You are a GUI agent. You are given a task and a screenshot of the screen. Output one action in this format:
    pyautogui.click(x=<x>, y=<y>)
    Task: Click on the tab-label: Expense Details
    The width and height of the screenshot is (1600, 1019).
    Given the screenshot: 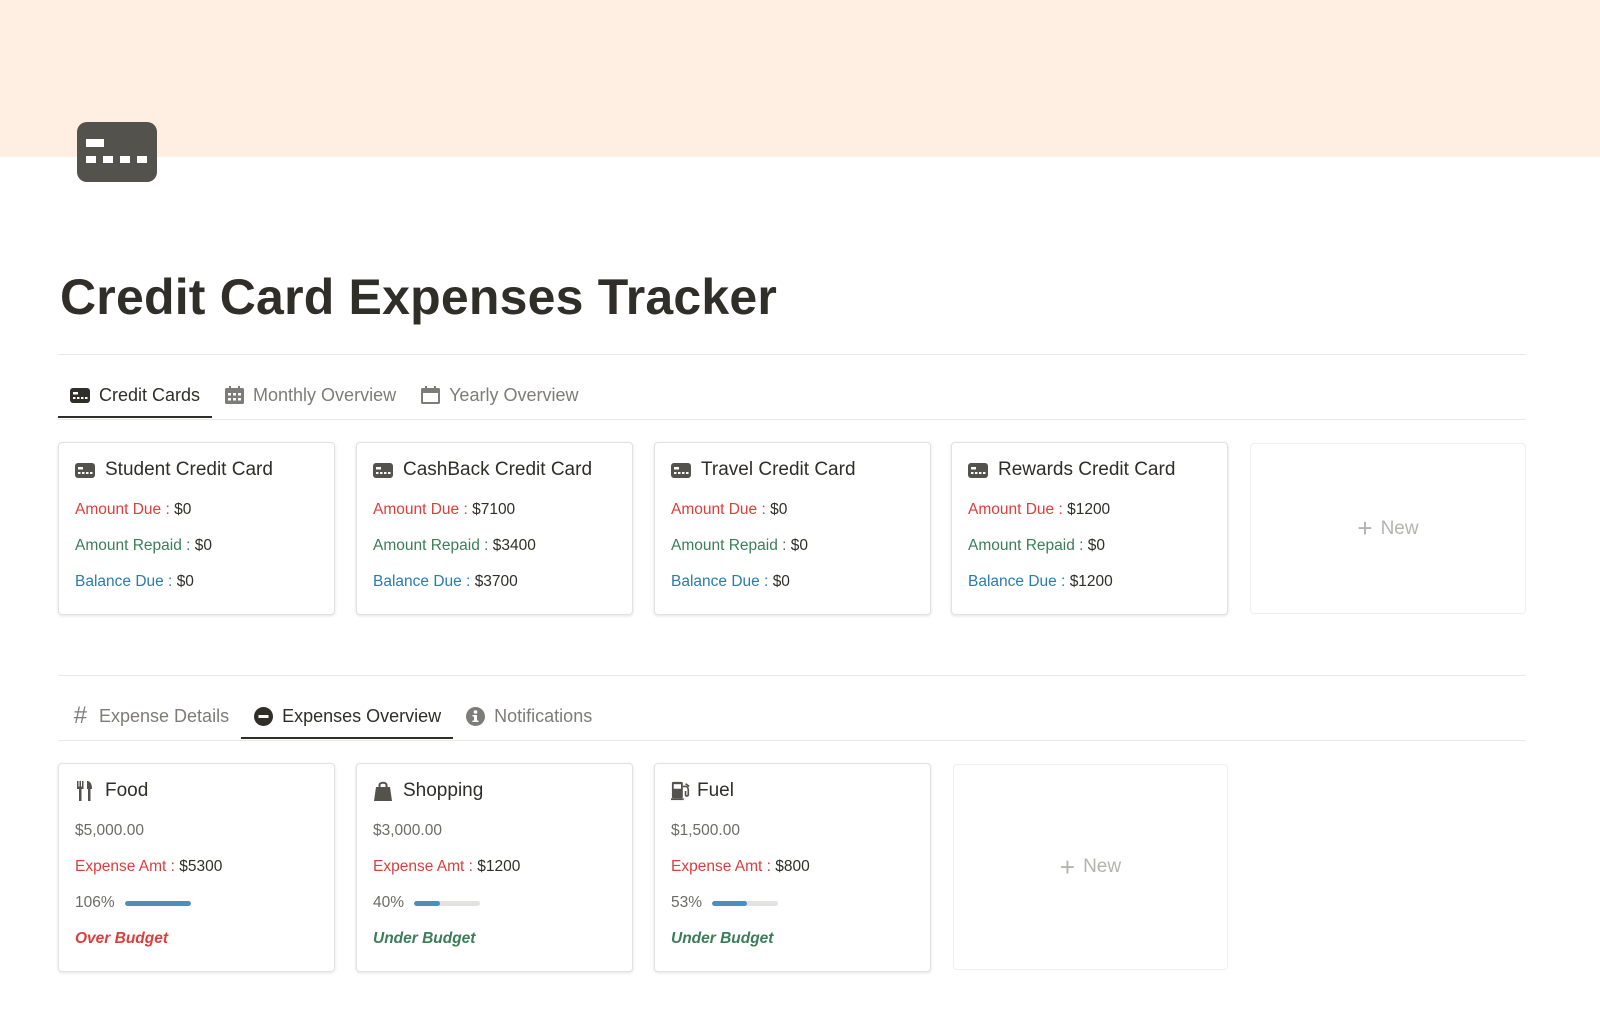 What is the action you would take?
    pyautogui.click(x=164, y=715)
    